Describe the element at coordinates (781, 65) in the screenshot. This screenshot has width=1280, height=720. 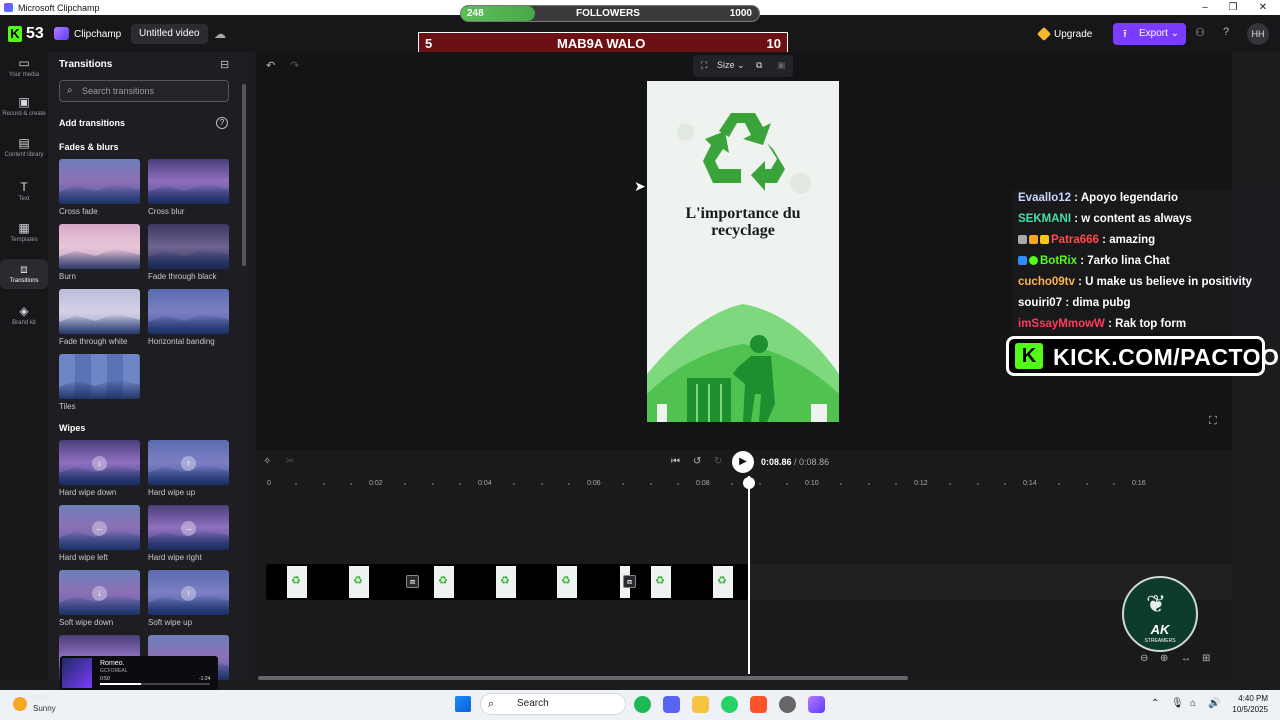
I see `layout-icon: ▣` at that location.